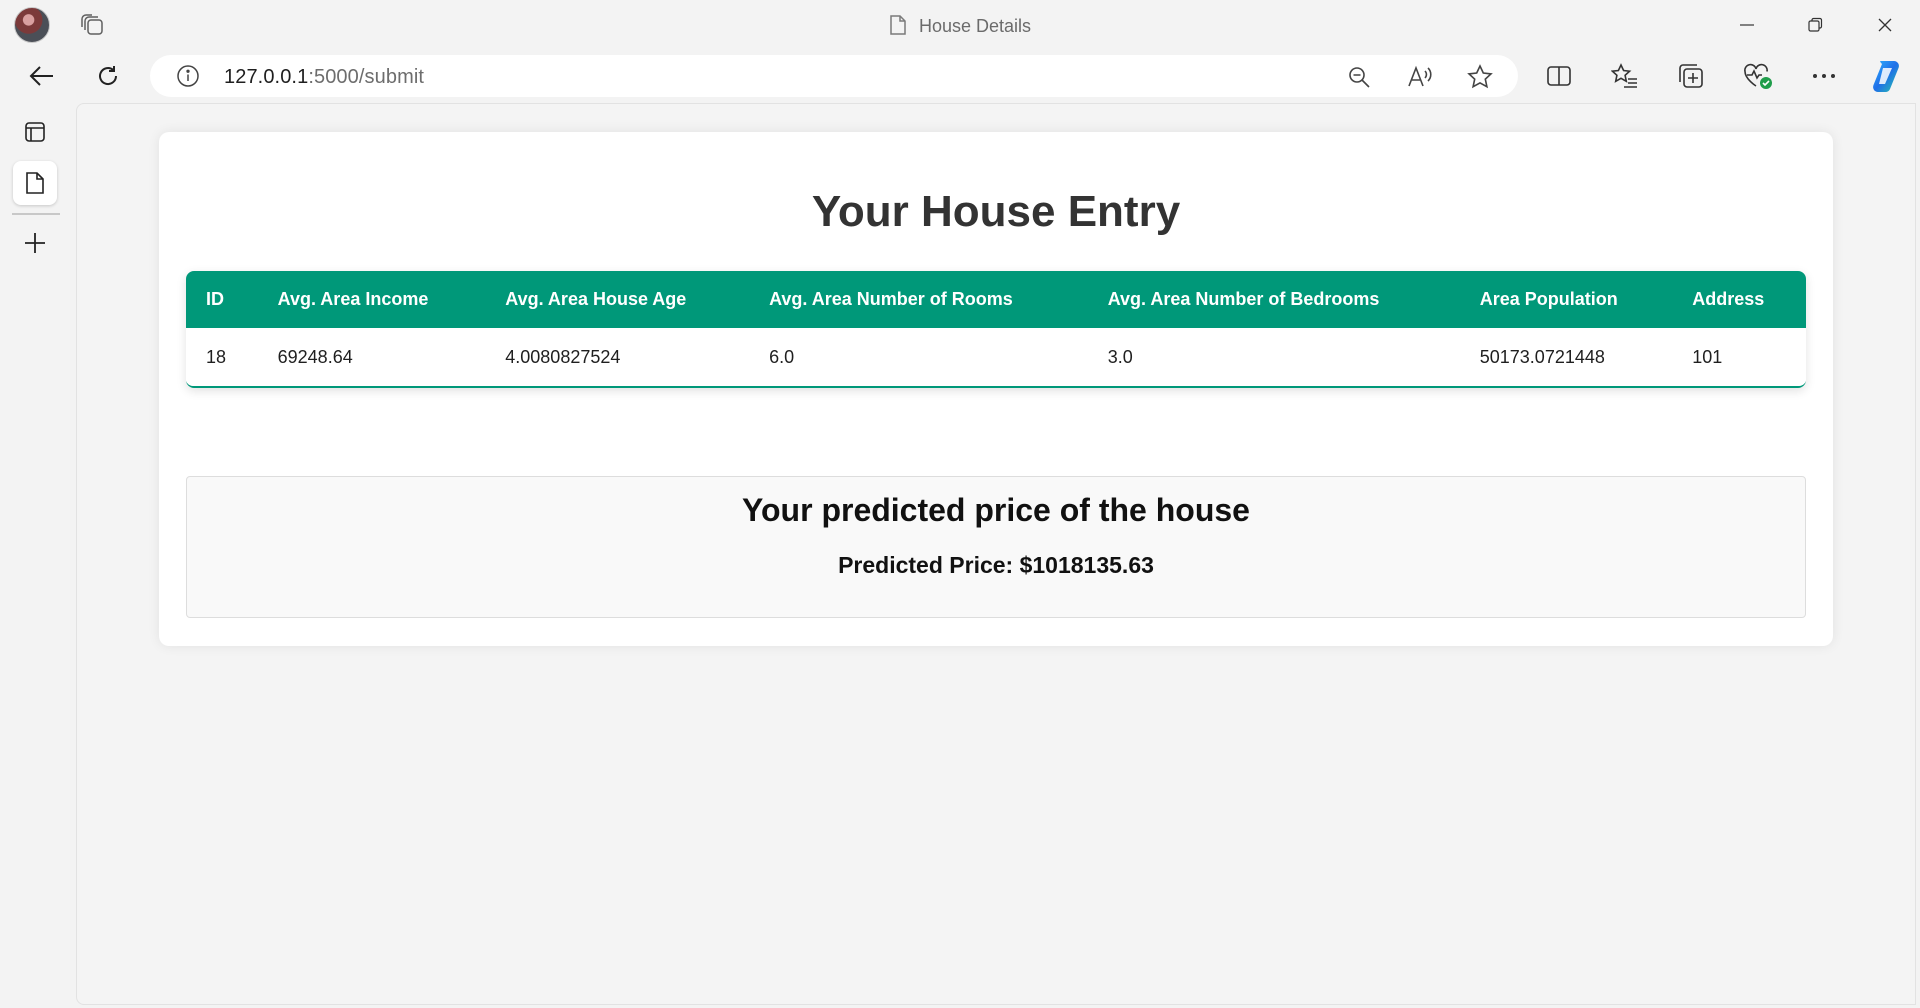 This screenshot has width=1920, height=1008. I want to click on address-bar: 127.0.0.1:5000/submit, so click(834, 76).